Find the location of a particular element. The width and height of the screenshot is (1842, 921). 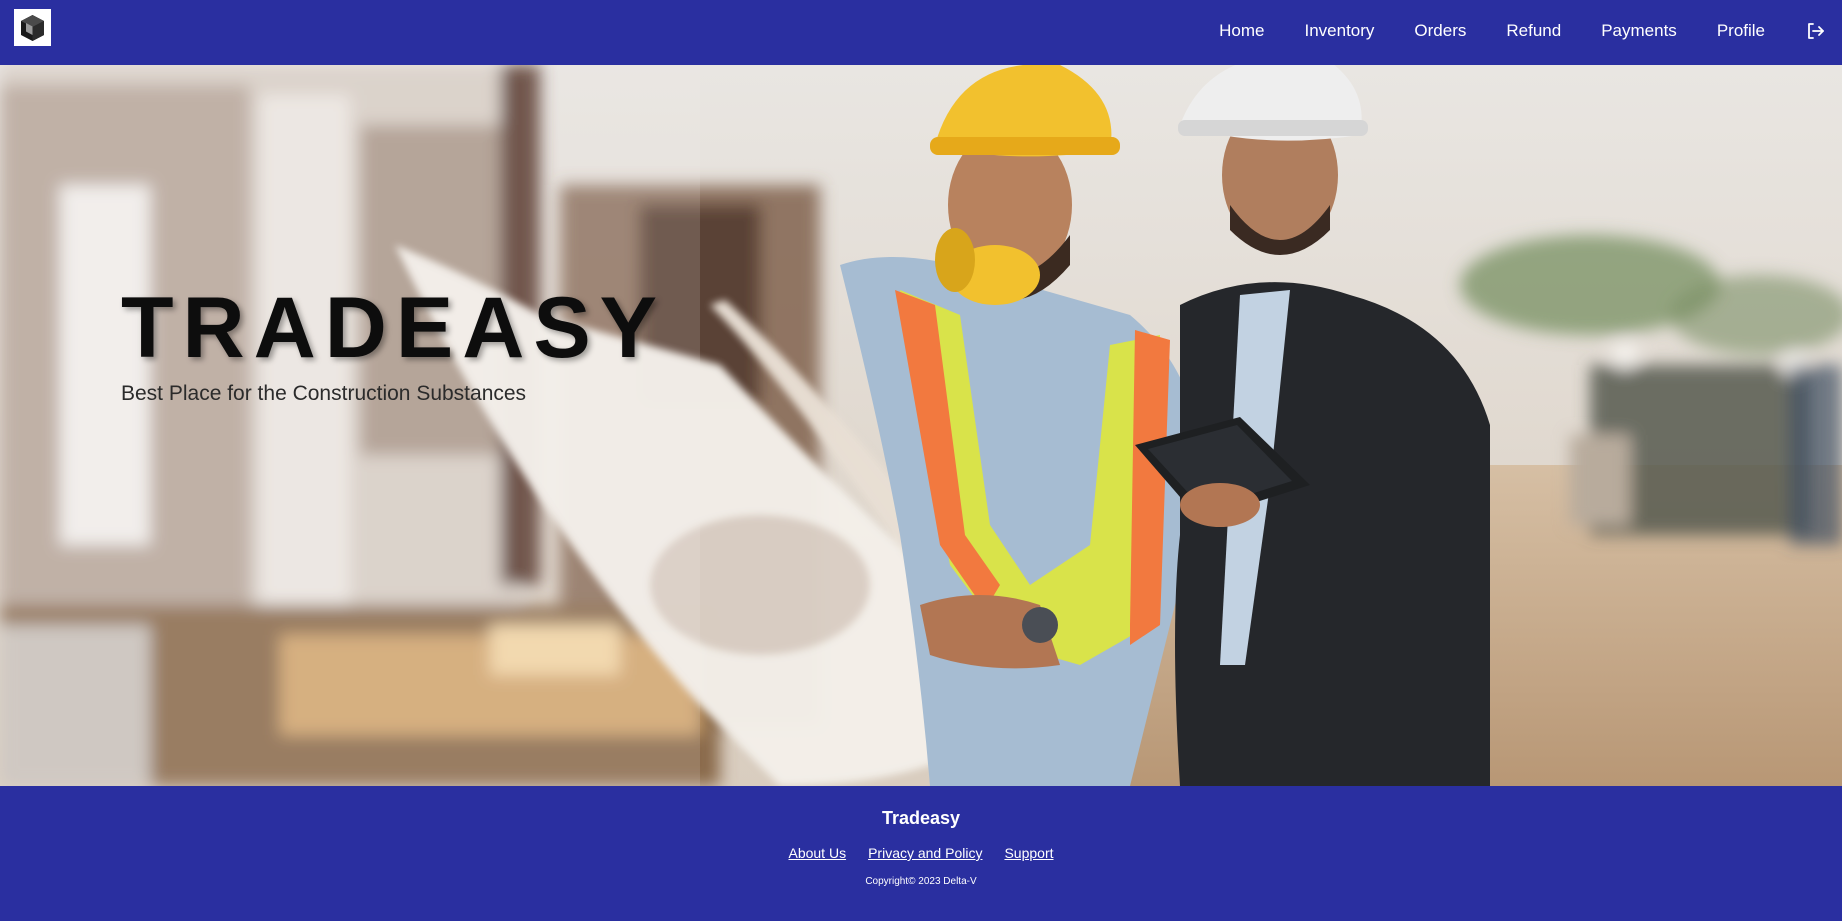

nav-inventory-link: Inventory is located at coordinates (1339, 31).